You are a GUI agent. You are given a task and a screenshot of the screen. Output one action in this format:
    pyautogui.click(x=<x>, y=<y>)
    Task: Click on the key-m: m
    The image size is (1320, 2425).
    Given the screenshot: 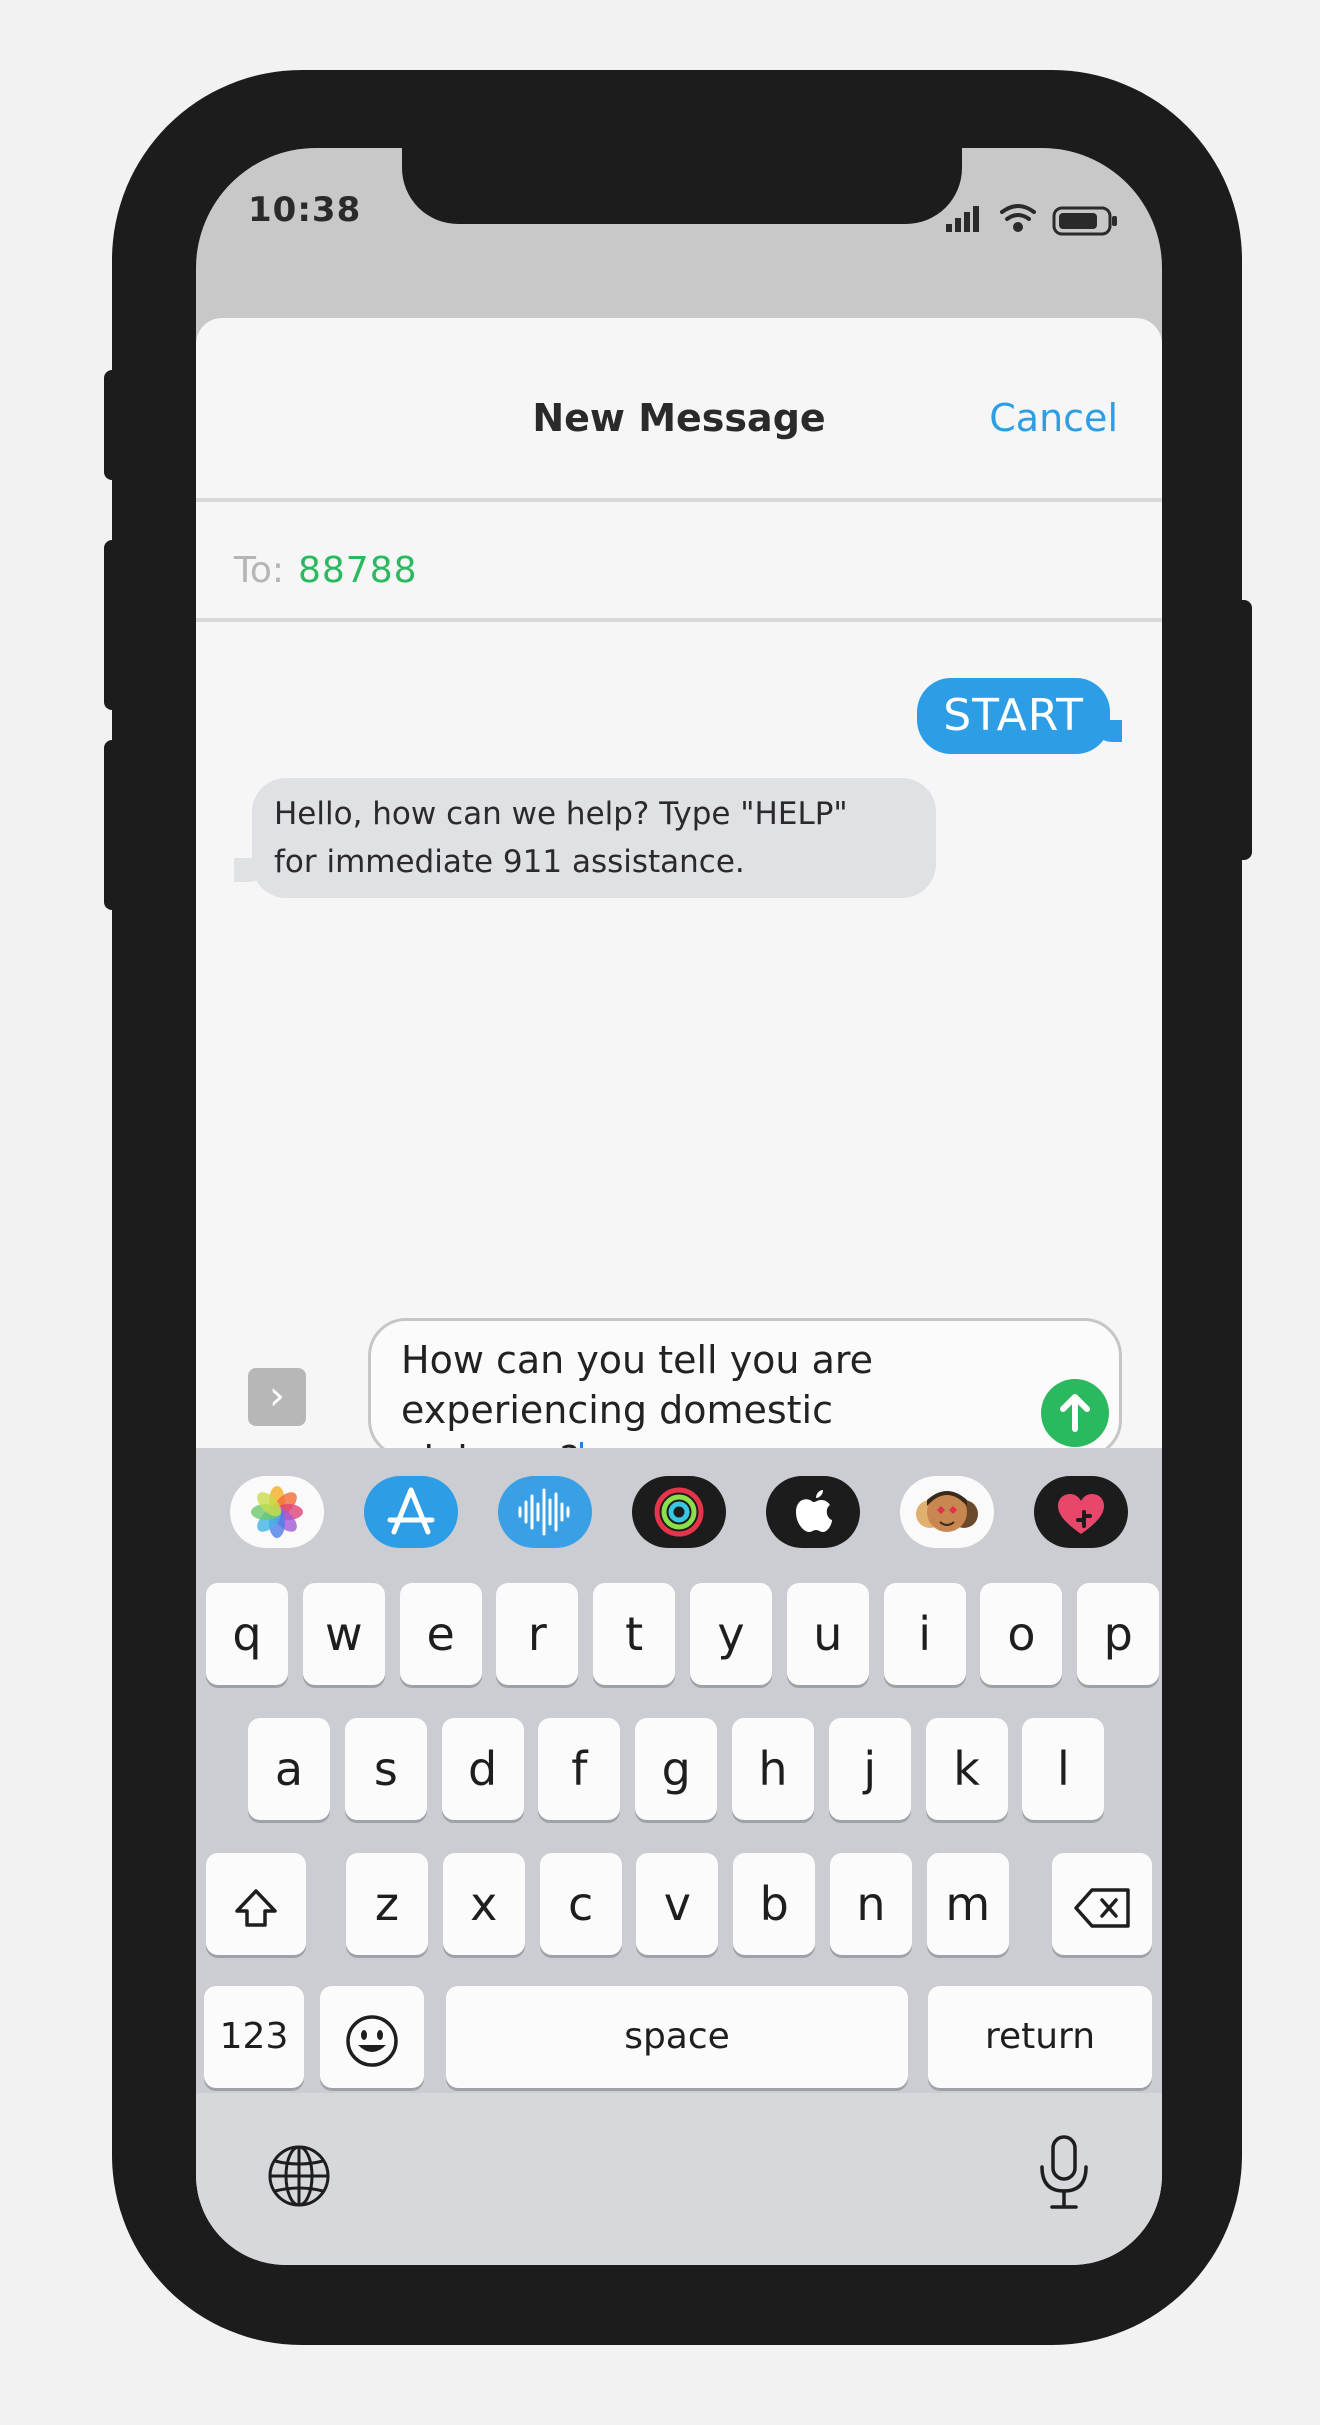 What is the action you would take?
    pyautogui.click(x=967, y=1904)
    